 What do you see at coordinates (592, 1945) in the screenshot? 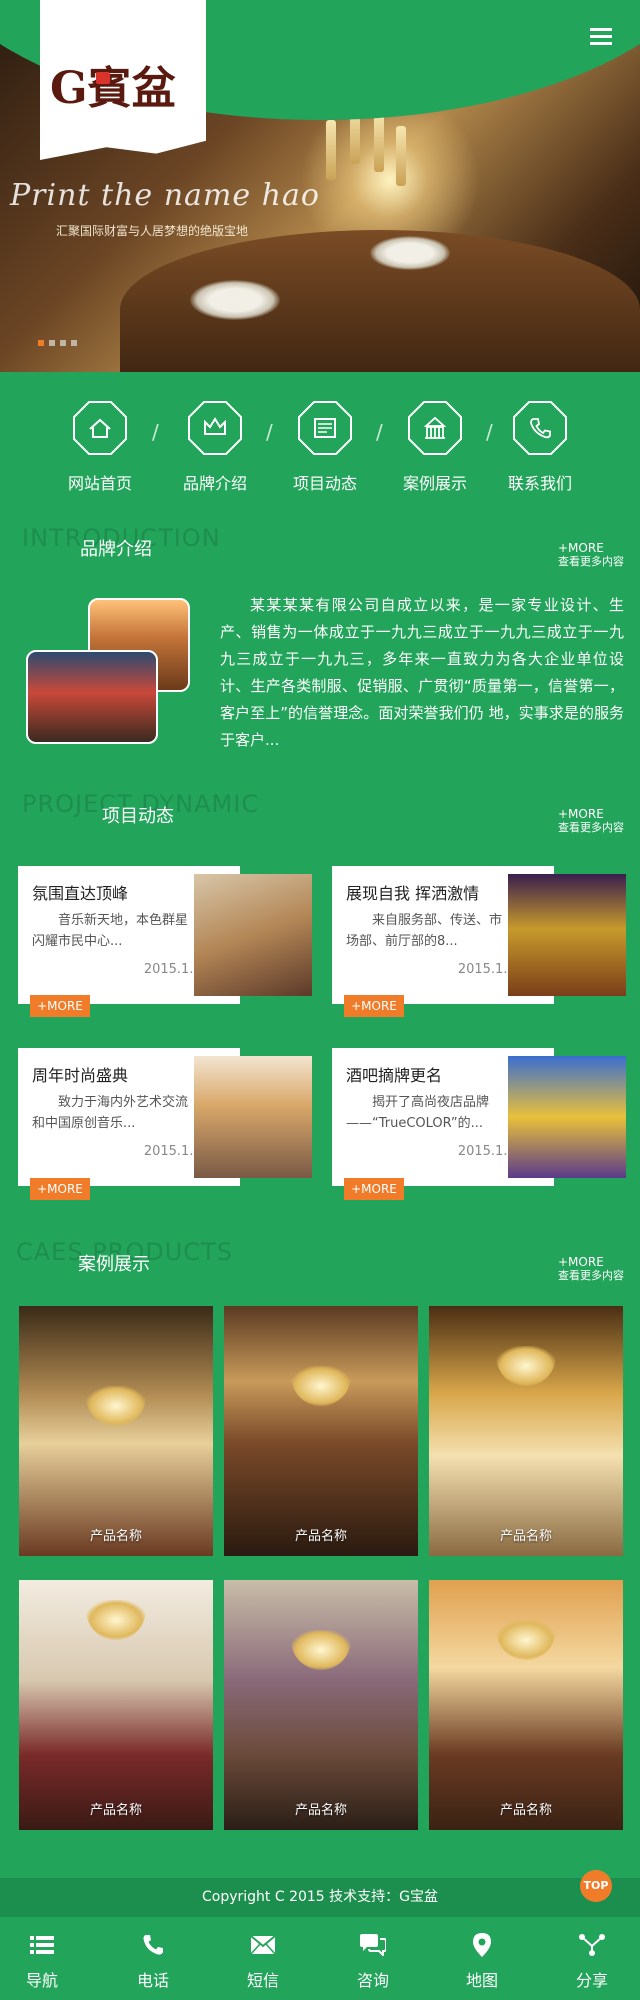
I see `share-icon` at bounding box center [592, 1945].